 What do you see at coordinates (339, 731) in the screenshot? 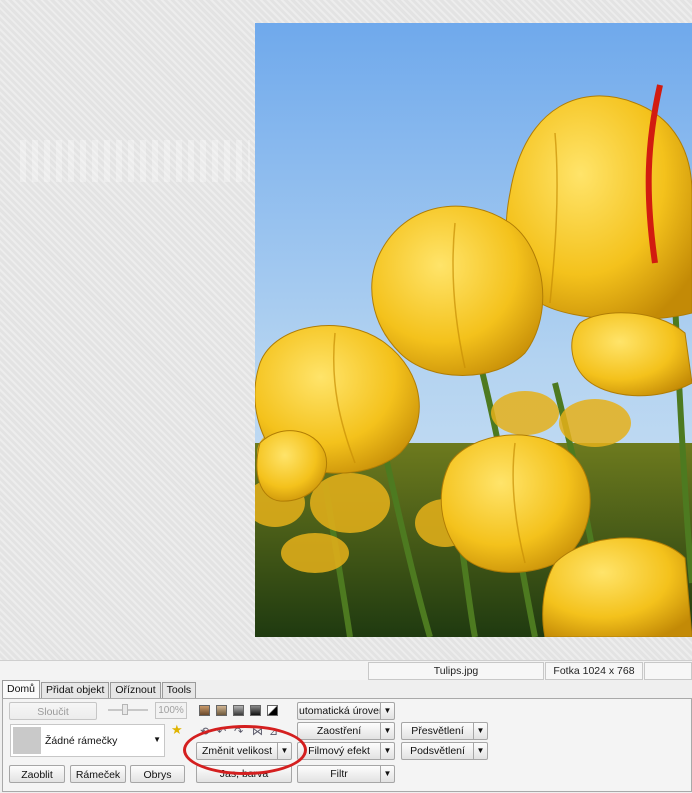
I see `sharpen-button: Zaostření` at bounding box center [339, 731].